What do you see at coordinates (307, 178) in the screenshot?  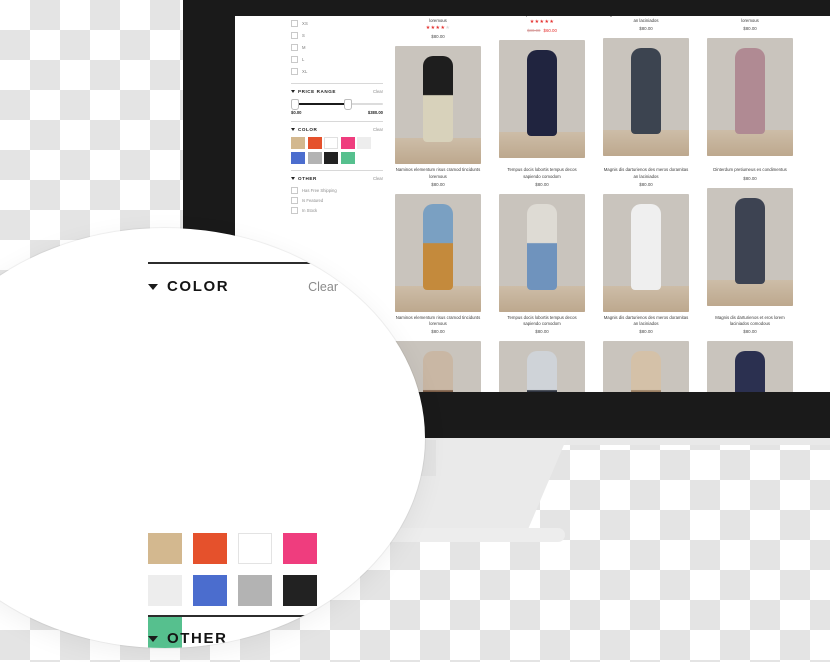 I see `other-filter-title: OTHER` at bounding box center [307, 178].